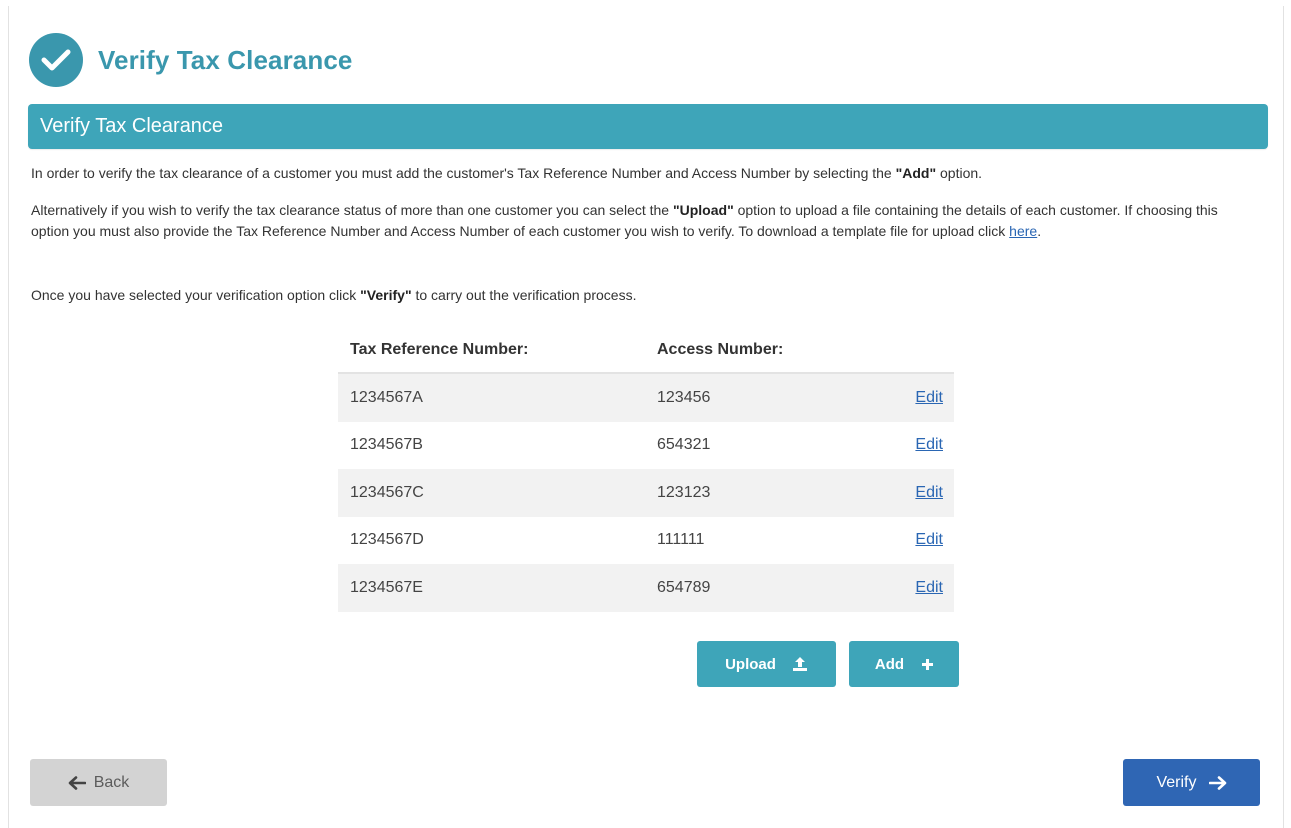  I want to click on tax-reference-cell: 1234567B, so click(386, 445).